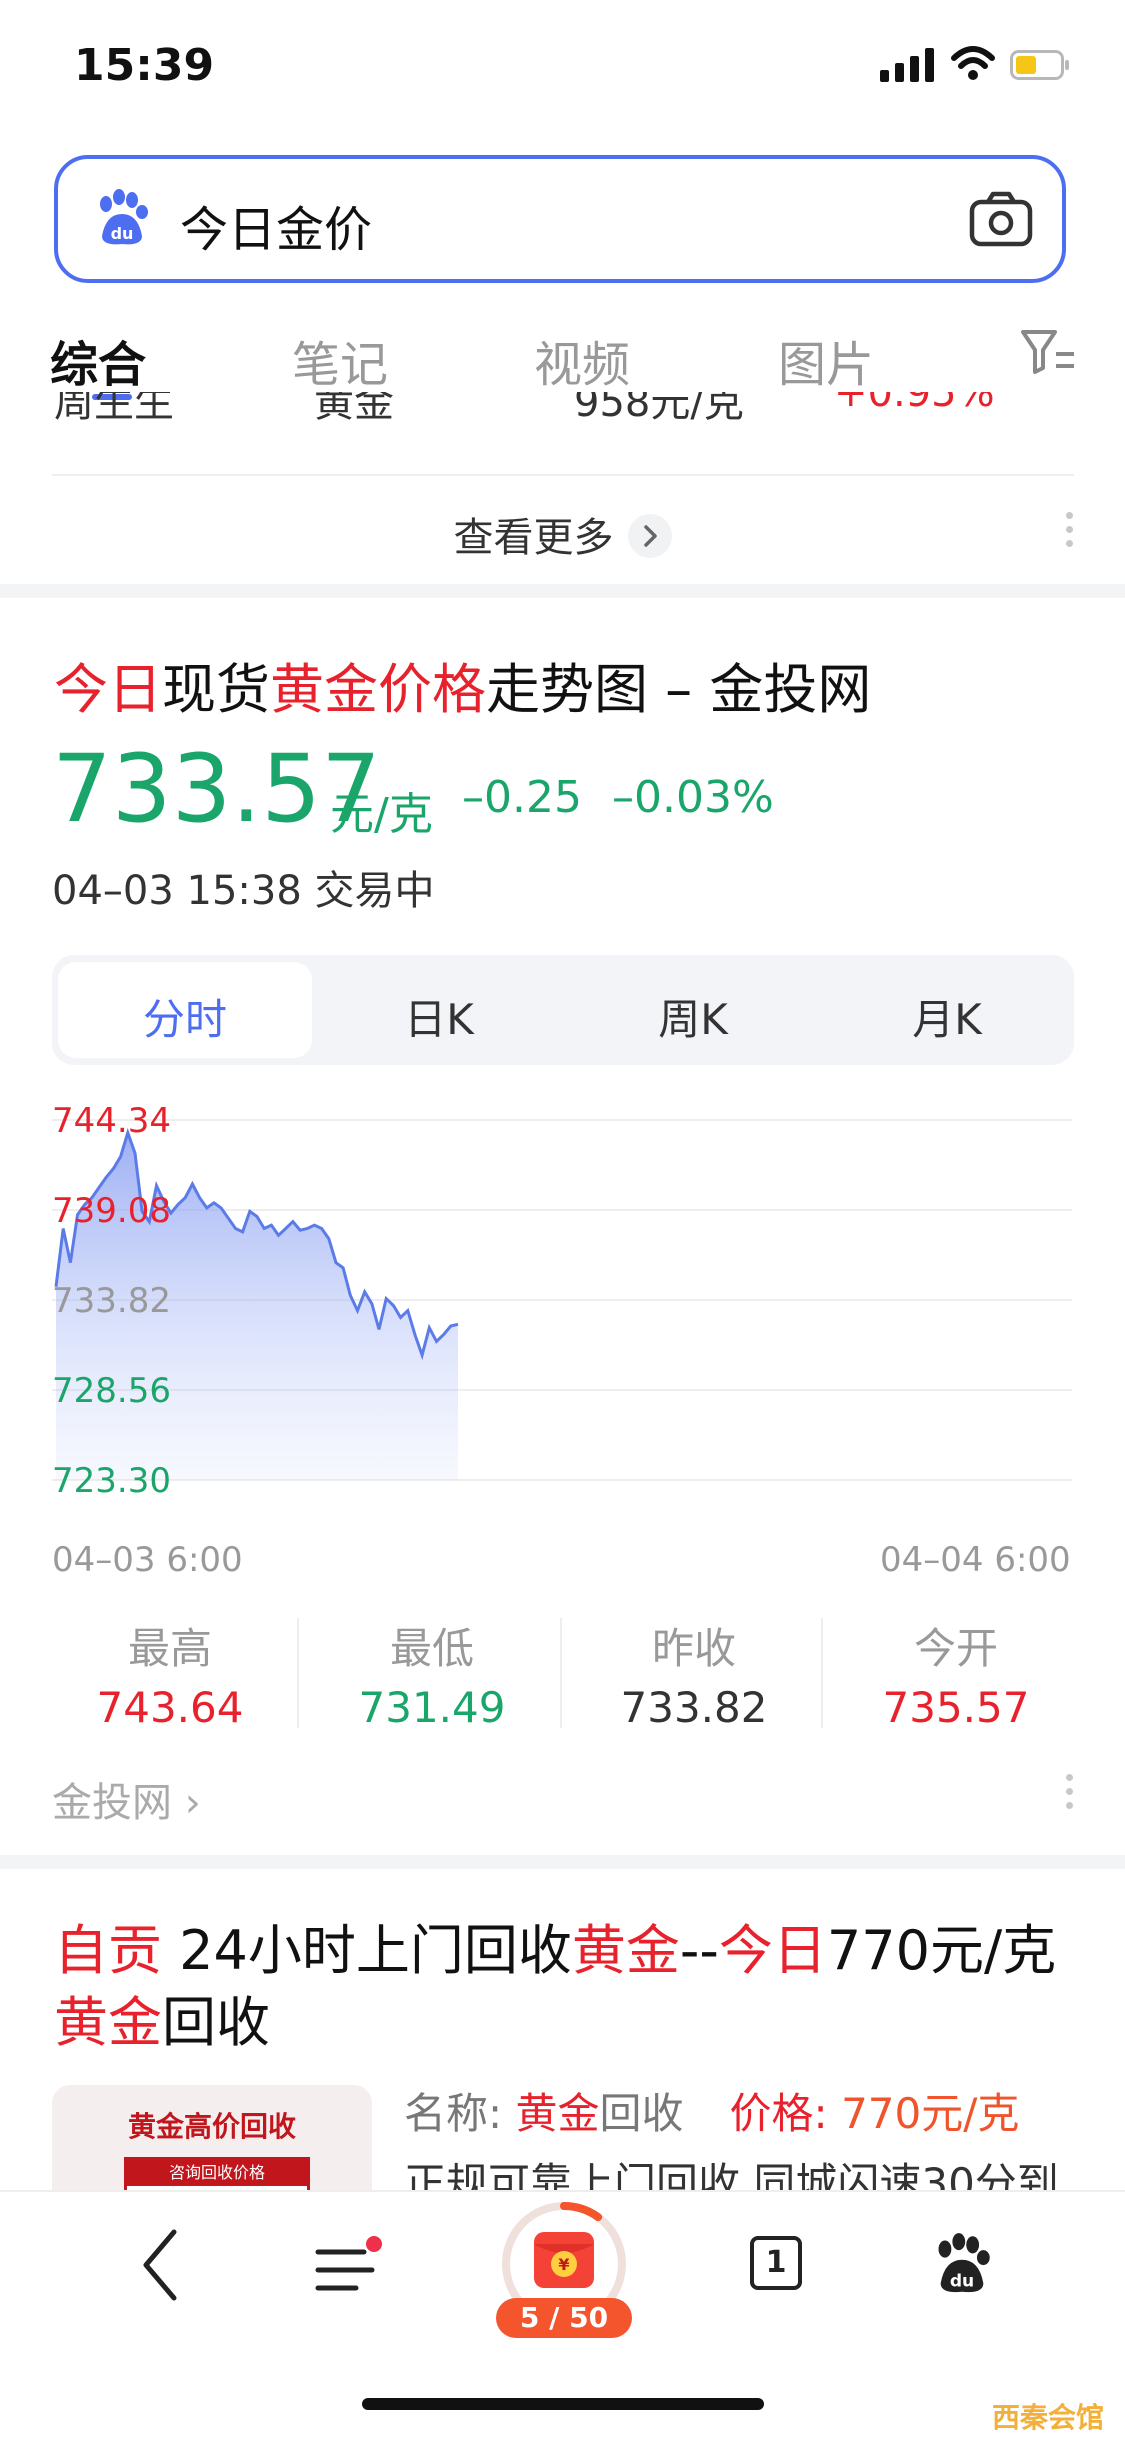  What do you see at coordinates (124, 217) in the screenshot?
I see `baidu-paw-icon: du` at bounding box center [124, 217].